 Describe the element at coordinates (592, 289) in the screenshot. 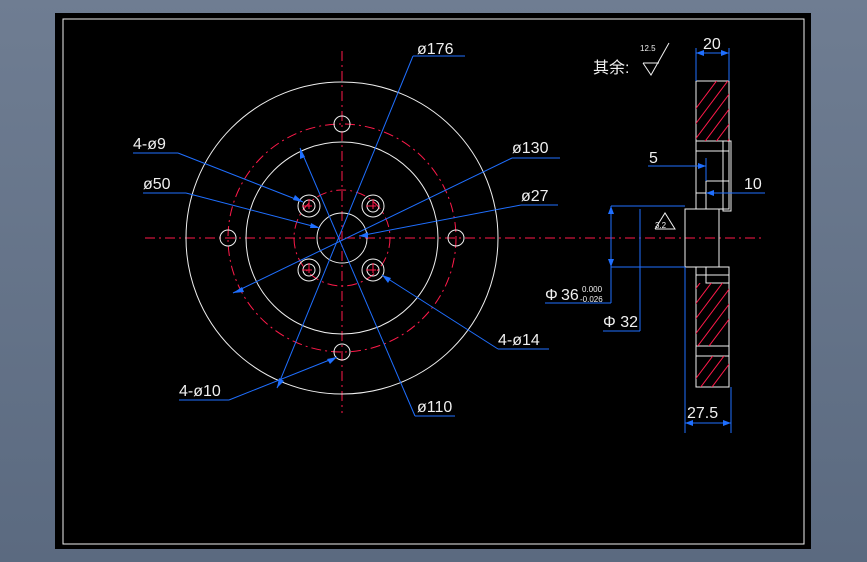

I see `dim-fit-tol-upper: 0.000` at that location.